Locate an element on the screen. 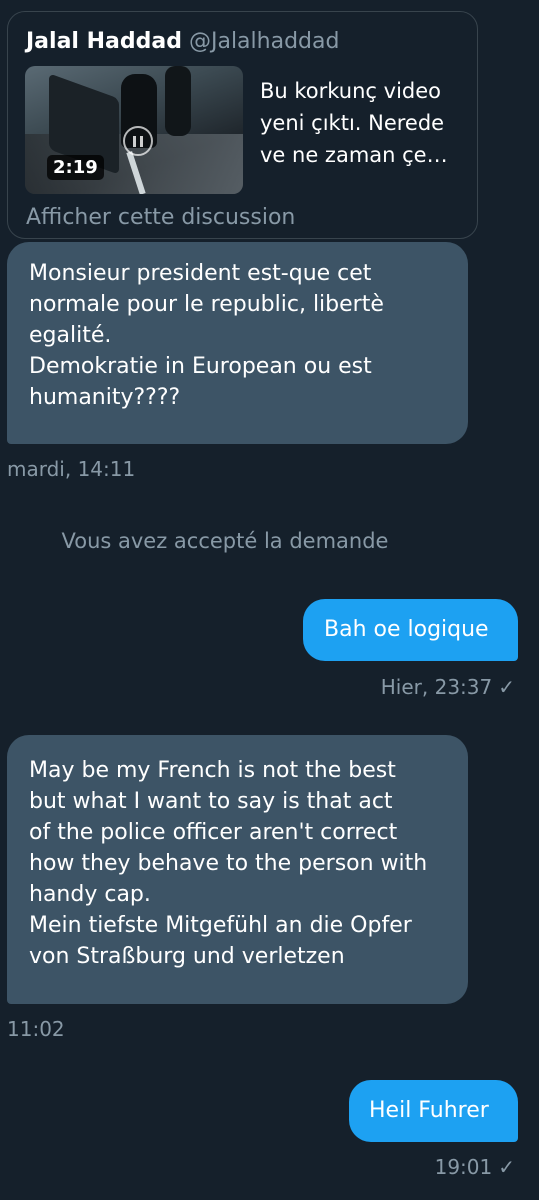 This screenshot has width=539, height=1200. message-timestamp-row: Hier, 23:37 ✓ is located at coordinates (448, 687).